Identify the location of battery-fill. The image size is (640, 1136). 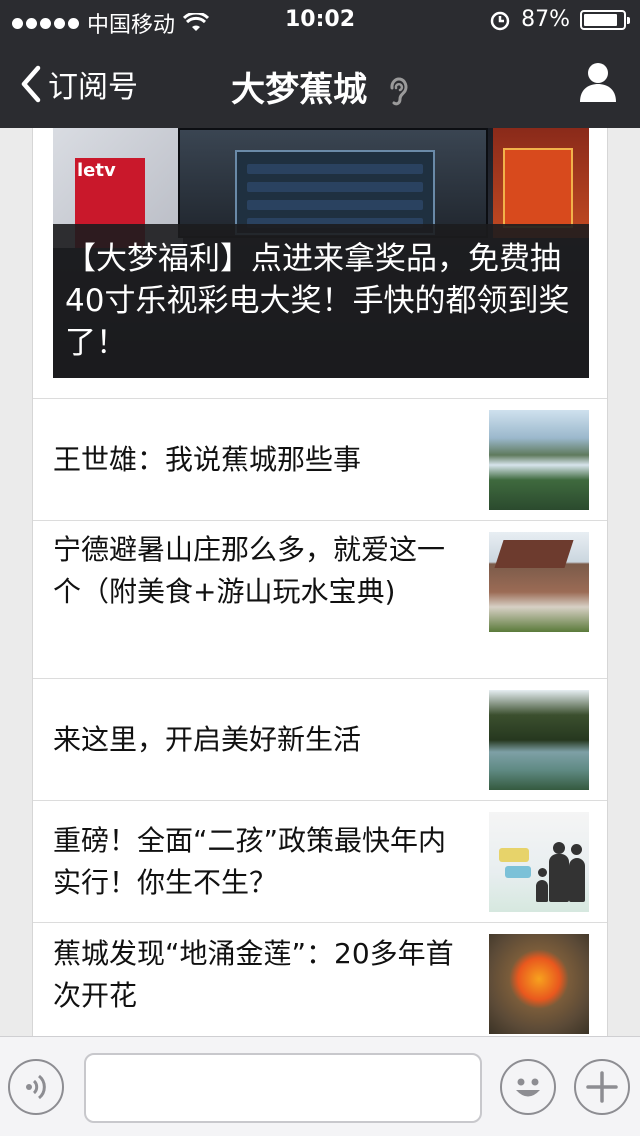
(601, 19).